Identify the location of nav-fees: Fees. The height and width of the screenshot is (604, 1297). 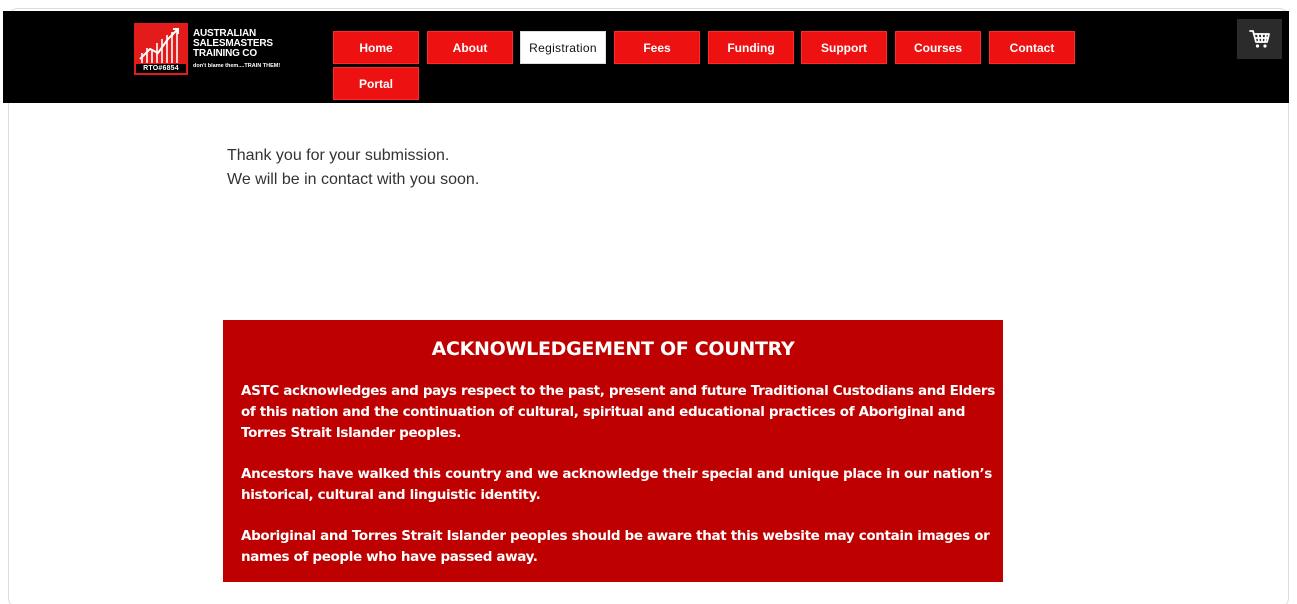
(657, 47).